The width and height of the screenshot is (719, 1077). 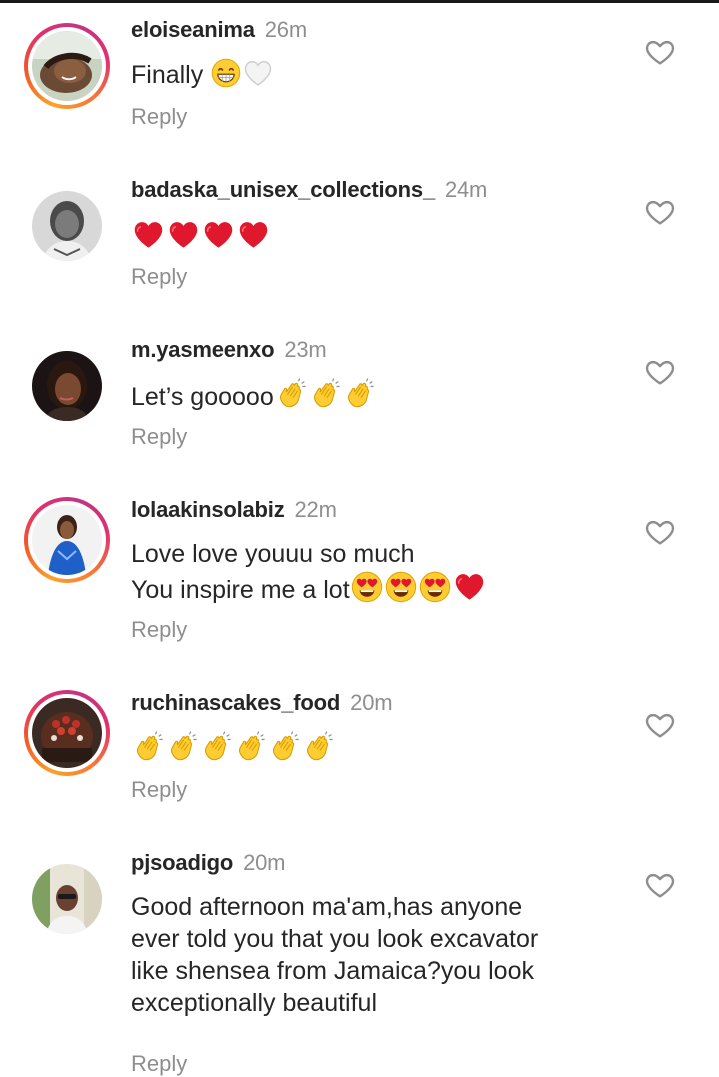 I want to click on comment-text-line: like shensea from Jamaica?you look, so click(x=332, y=971).